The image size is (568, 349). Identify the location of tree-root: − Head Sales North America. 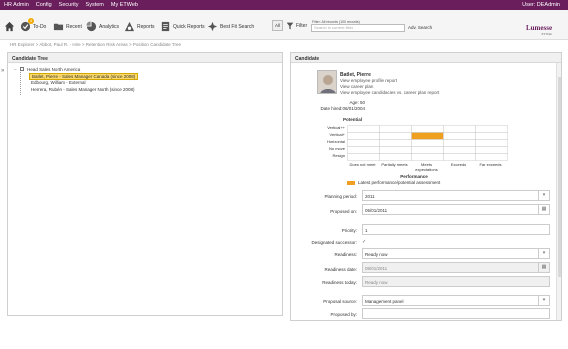
(47, 69).